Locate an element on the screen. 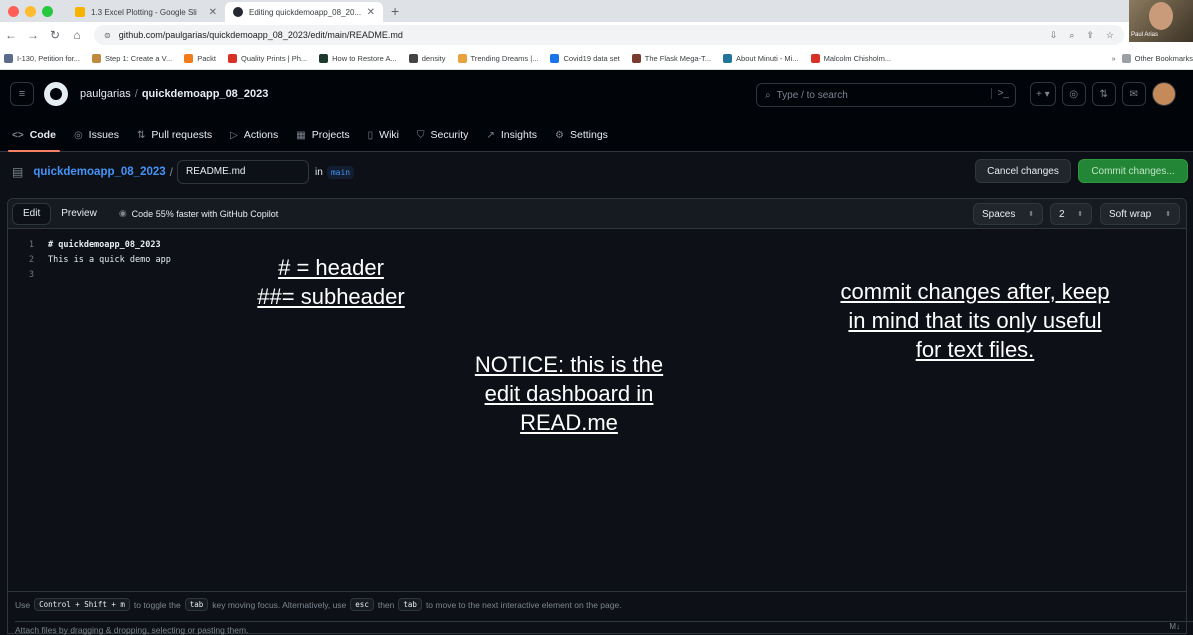 The height and width of the screenshot is (635, 1193). owner-link: paulgarias is located at coordinates (105, 94).